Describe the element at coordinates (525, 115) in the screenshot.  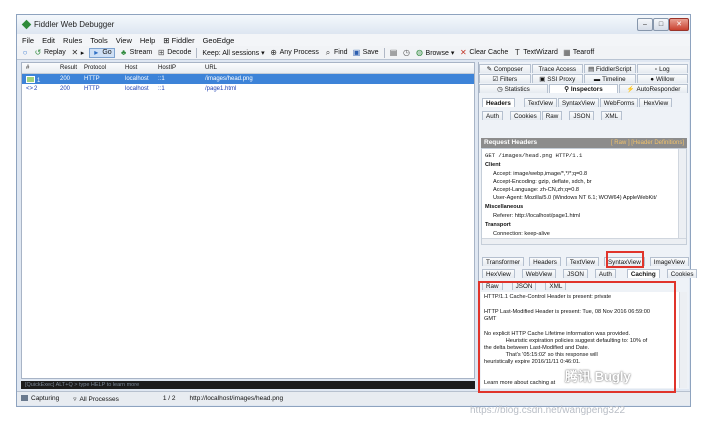
I see `tab-request-cookies: Cookies` at that location.